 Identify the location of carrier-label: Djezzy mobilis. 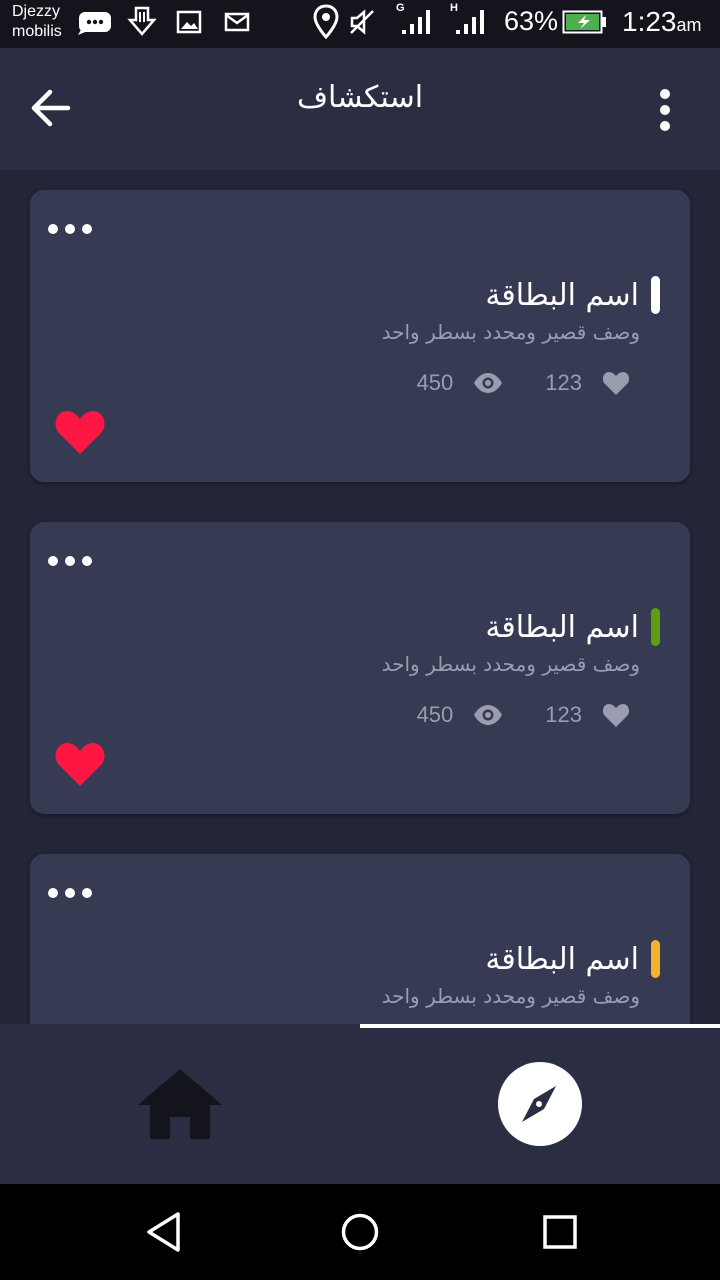
(37, 22).